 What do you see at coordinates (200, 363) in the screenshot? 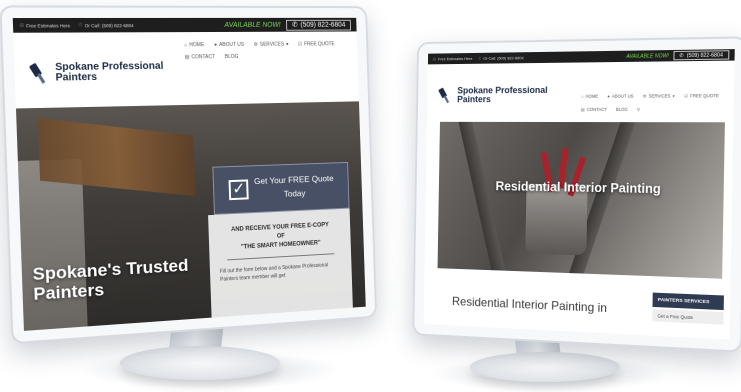
I see `left-monitor-base` at bounding box center [200, 363].